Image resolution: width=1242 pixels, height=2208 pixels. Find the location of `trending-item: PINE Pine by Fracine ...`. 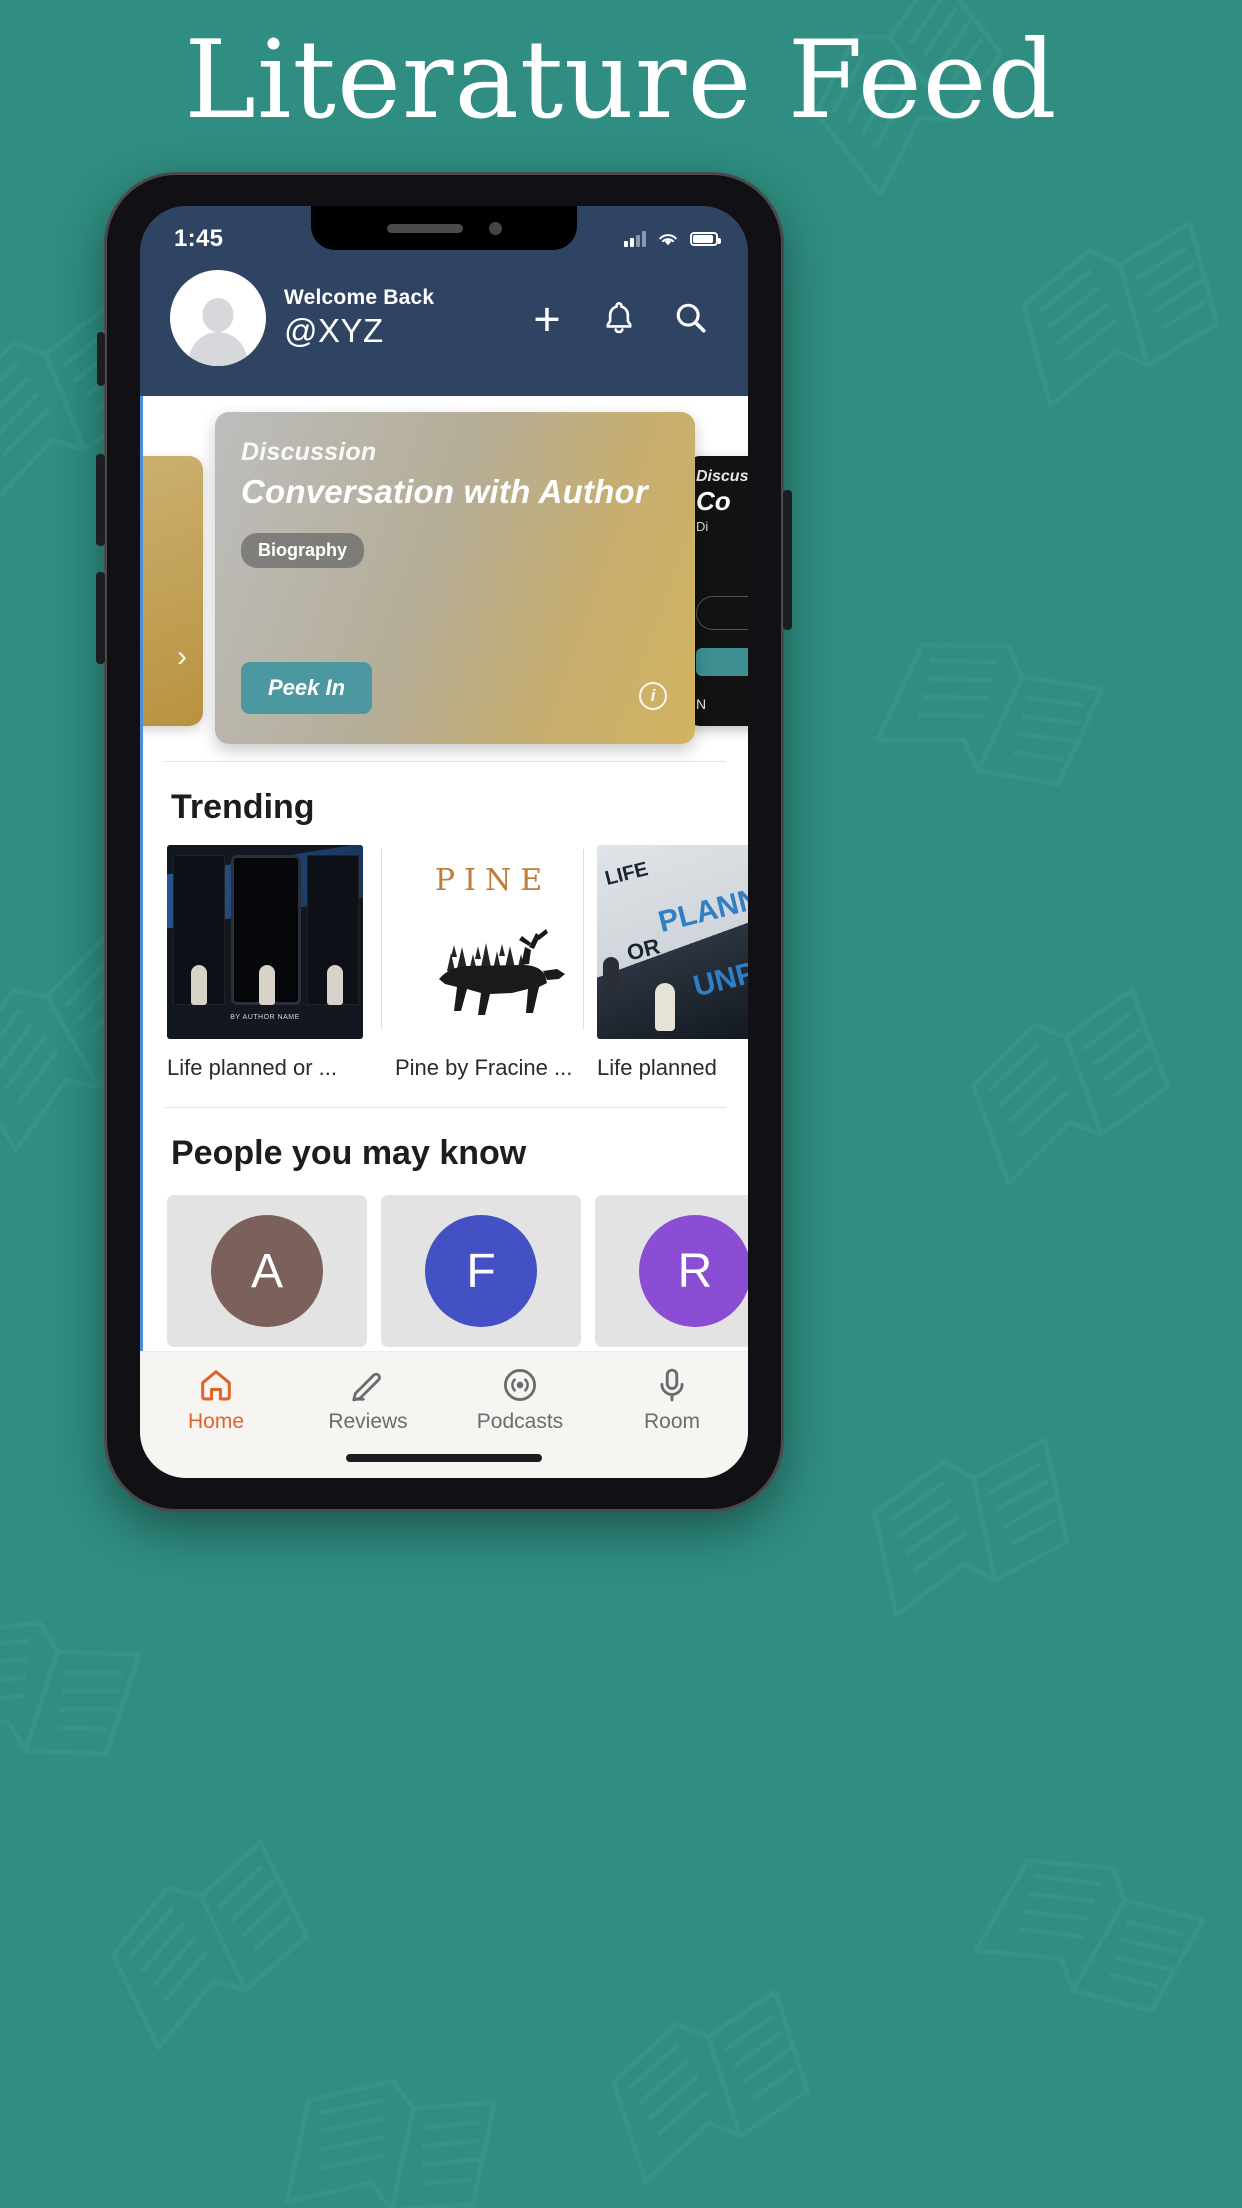

trending-item: PINE Pine by Fracine ... is located at coordinates (480, 963).